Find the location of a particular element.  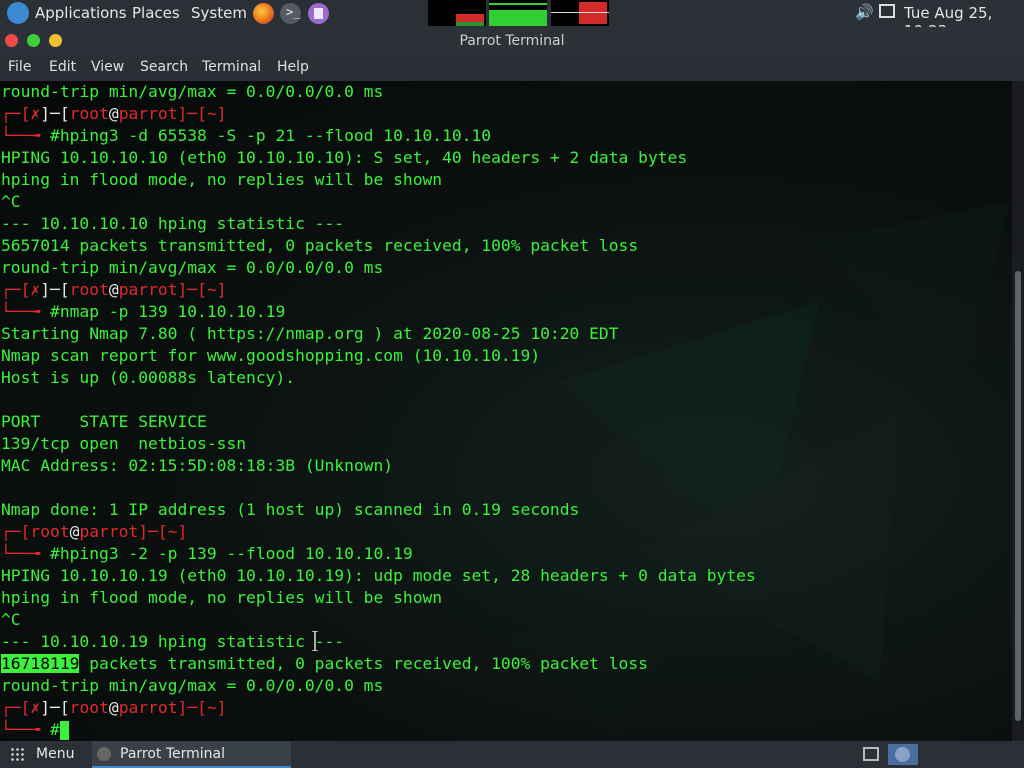

bottom-panel: Menu Parrot Terminal is located at coordinates (512, 754).